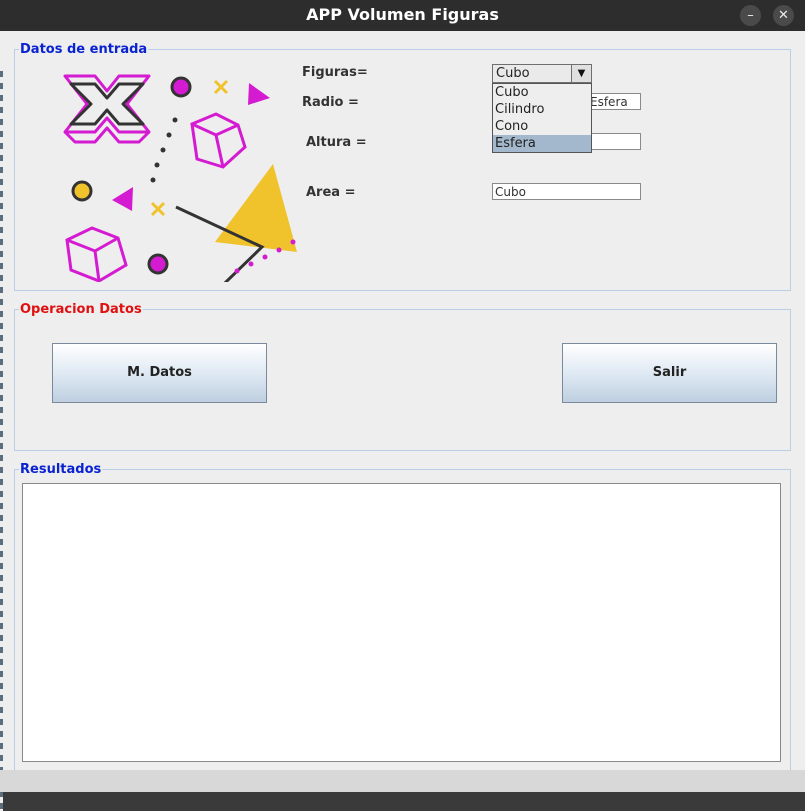 The height and width of the screenshot is (811, 805). What do you see at coordinates (542, 92) in the screenshot?
I see `dropdown-option-cubo: Cubo` at bounding box center [542, 92].